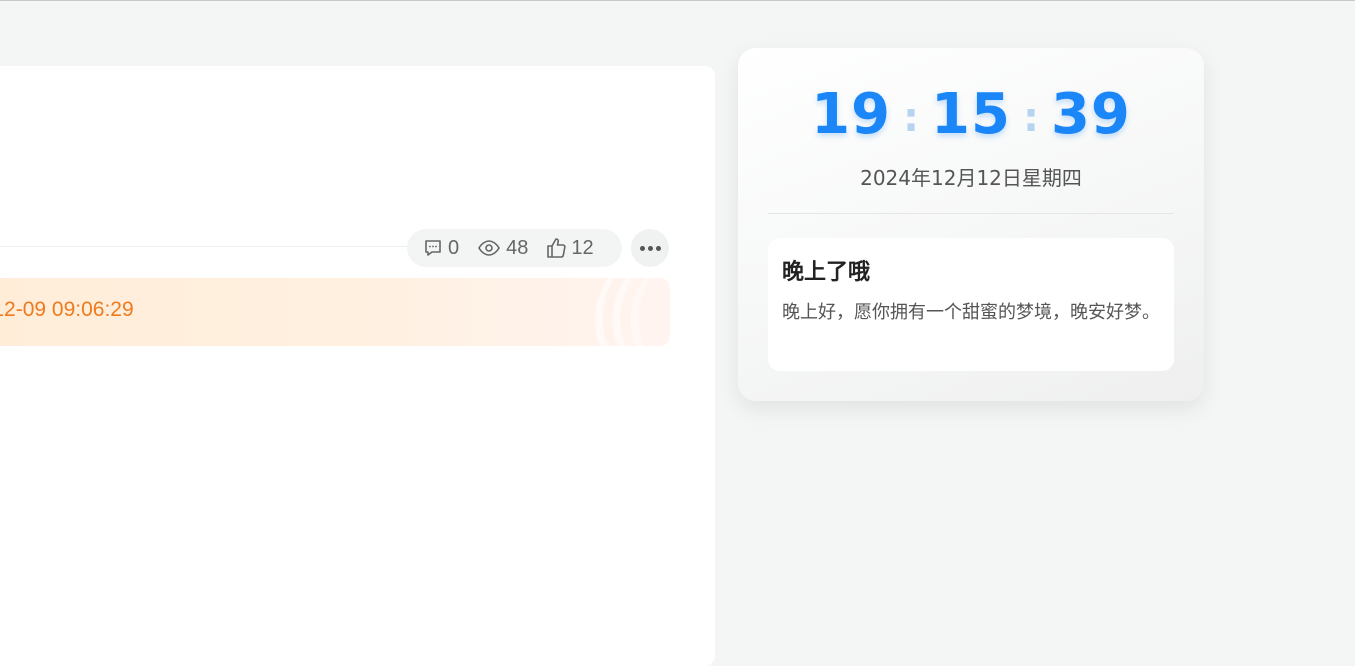  What do you see at coordinates (851, 114) in the screenshot?
I see `clock-hours: 19` at bounding box center [851, 114].